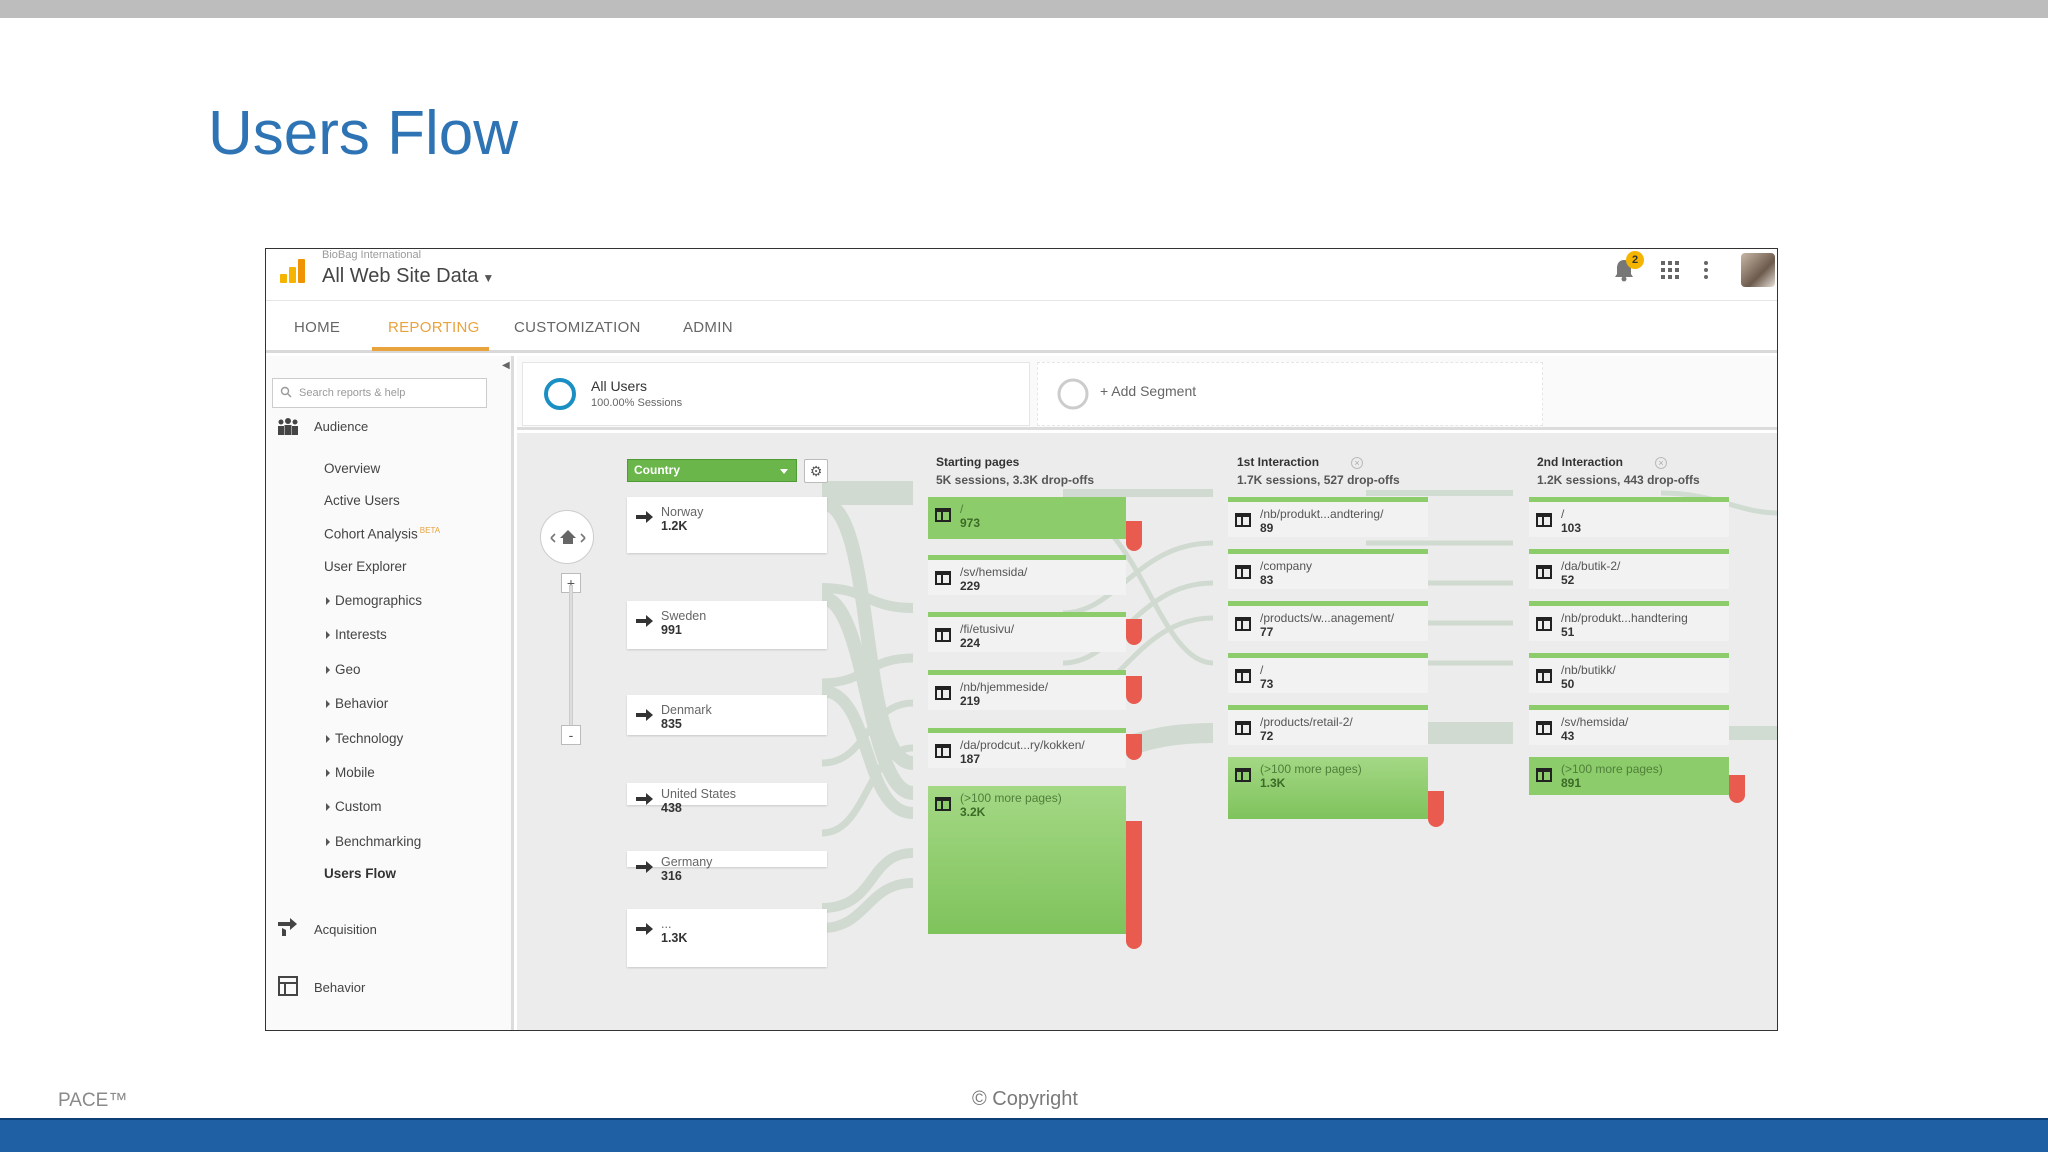  I want to click on first-interaction-node: / 73, so click(1328, 673).